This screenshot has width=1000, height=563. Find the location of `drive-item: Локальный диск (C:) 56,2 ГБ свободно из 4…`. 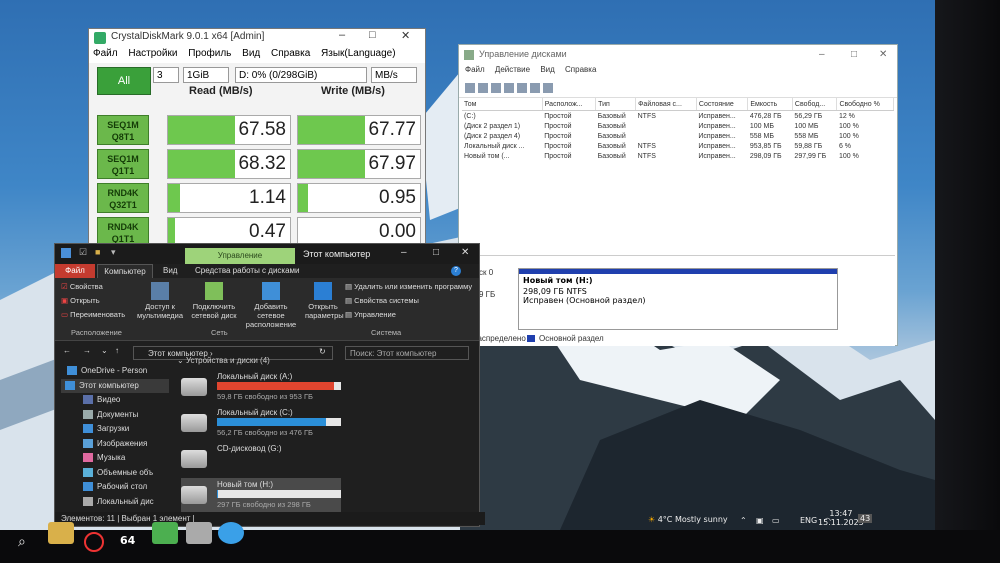

drive-item: Локальный диск (C:) 56,2 ГБ свободно из 4… is located at coordinates (261, 423).